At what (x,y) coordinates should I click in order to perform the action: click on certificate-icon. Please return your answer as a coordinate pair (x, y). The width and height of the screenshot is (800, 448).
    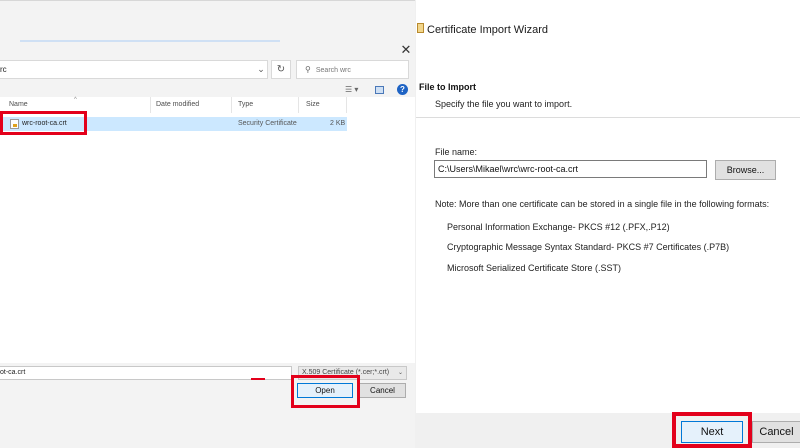
    Looking at the image, I should click on (420, 28).